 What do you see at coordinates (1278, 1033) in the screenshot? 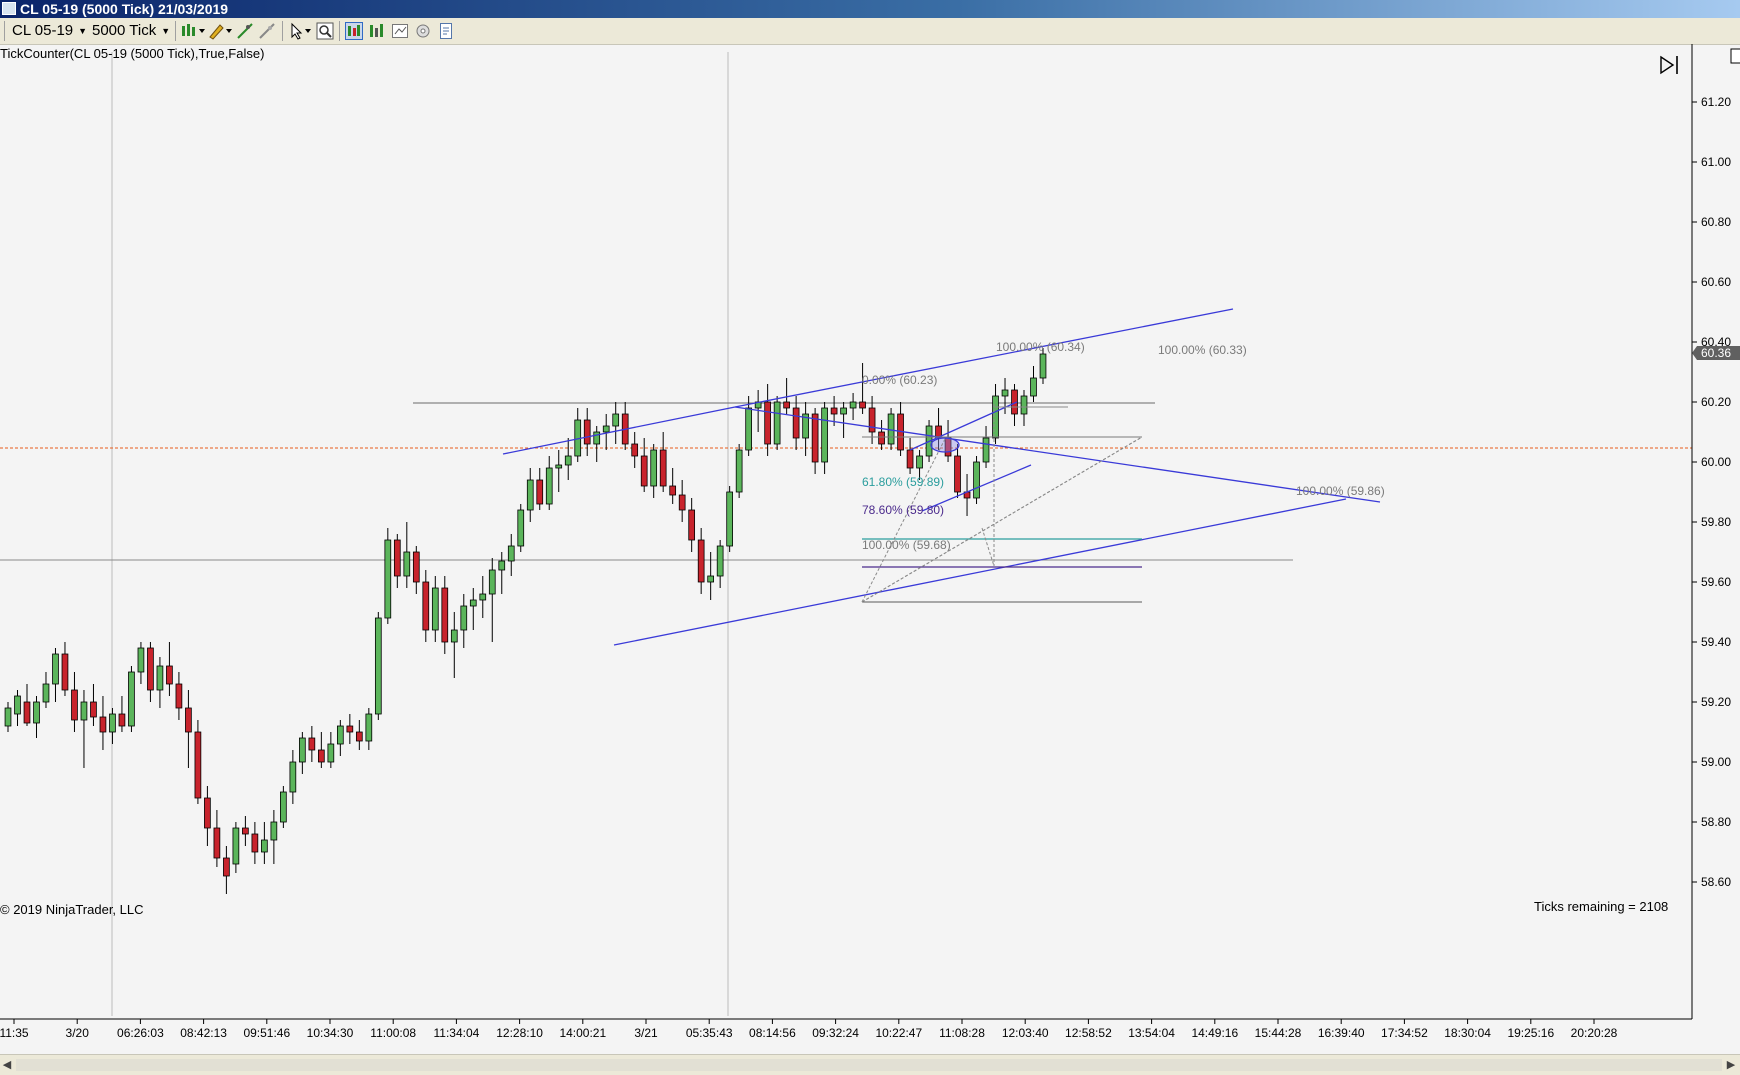
I see `time-tick-label: 15:44:28` at bounding box center [1278, 1033].